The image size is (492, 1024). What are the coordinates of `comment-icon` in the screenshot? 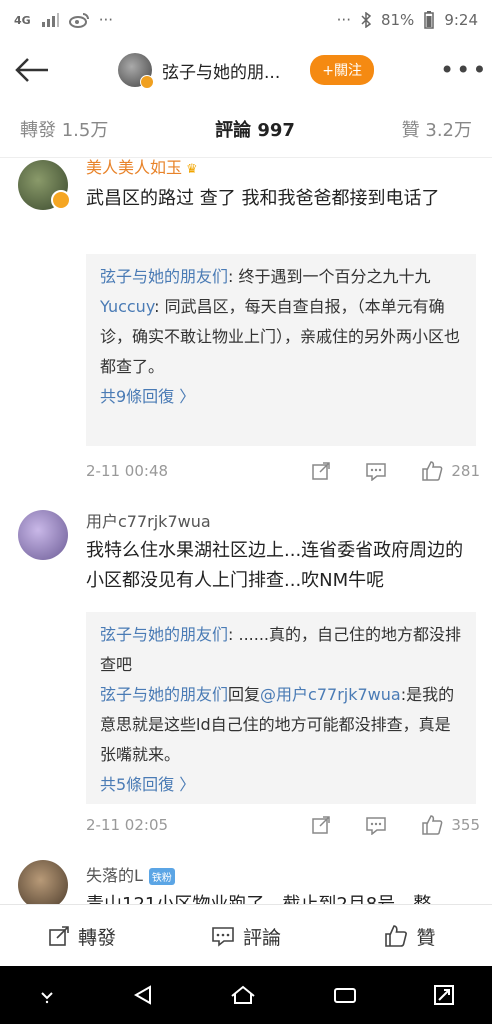 It's located at (223, 937).